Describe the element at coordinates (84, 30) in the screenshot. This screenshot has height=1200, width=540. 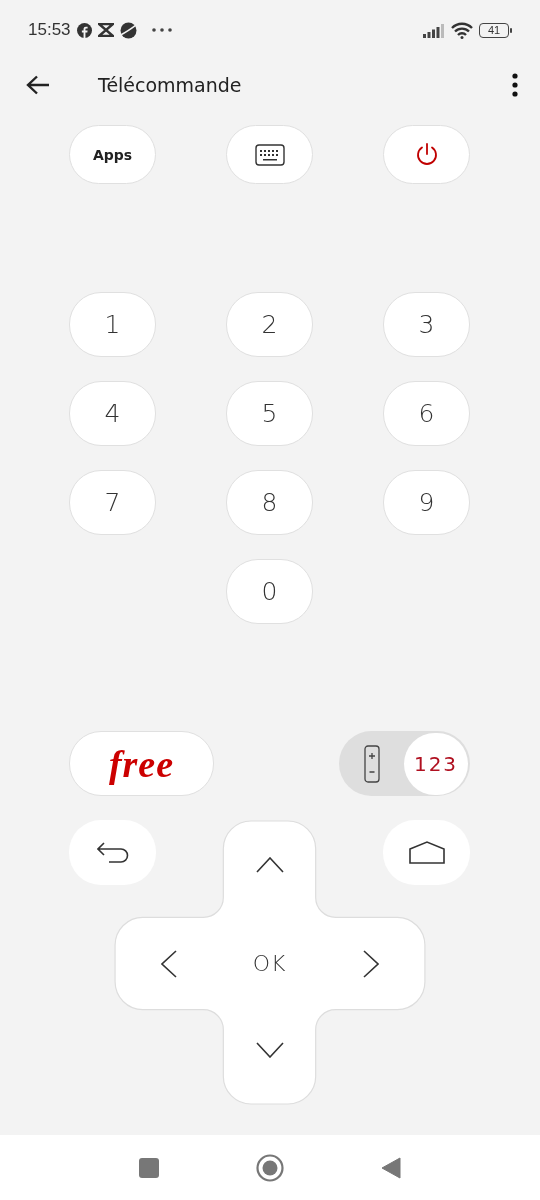
I see `facebook-icon` at that location.